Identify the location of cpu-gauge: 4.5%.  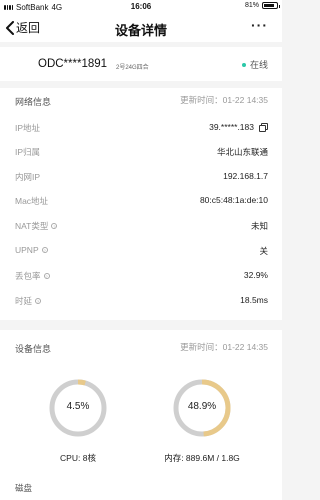
(78, 408).